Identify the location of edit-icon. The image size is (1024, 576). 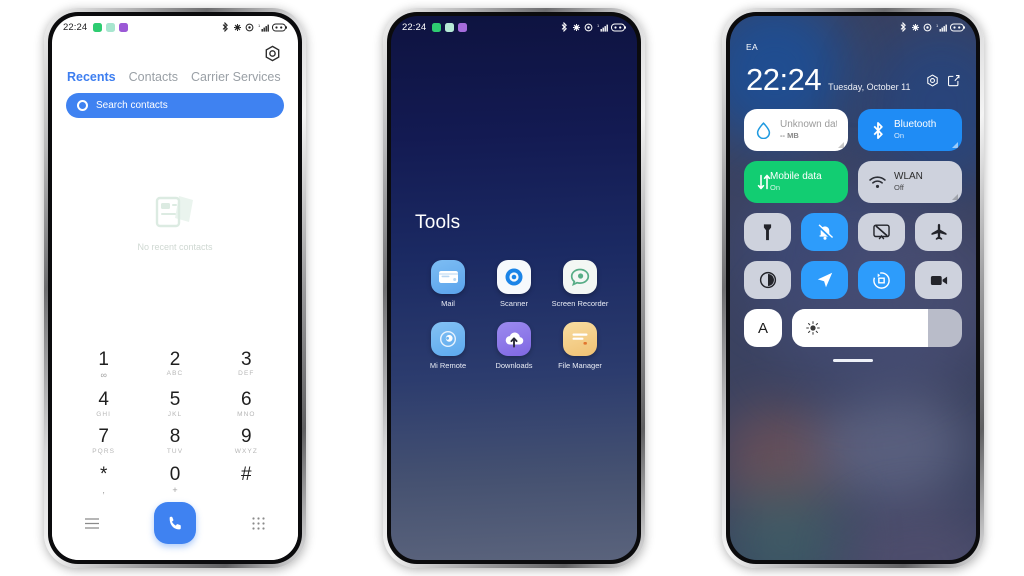
(953, 83).